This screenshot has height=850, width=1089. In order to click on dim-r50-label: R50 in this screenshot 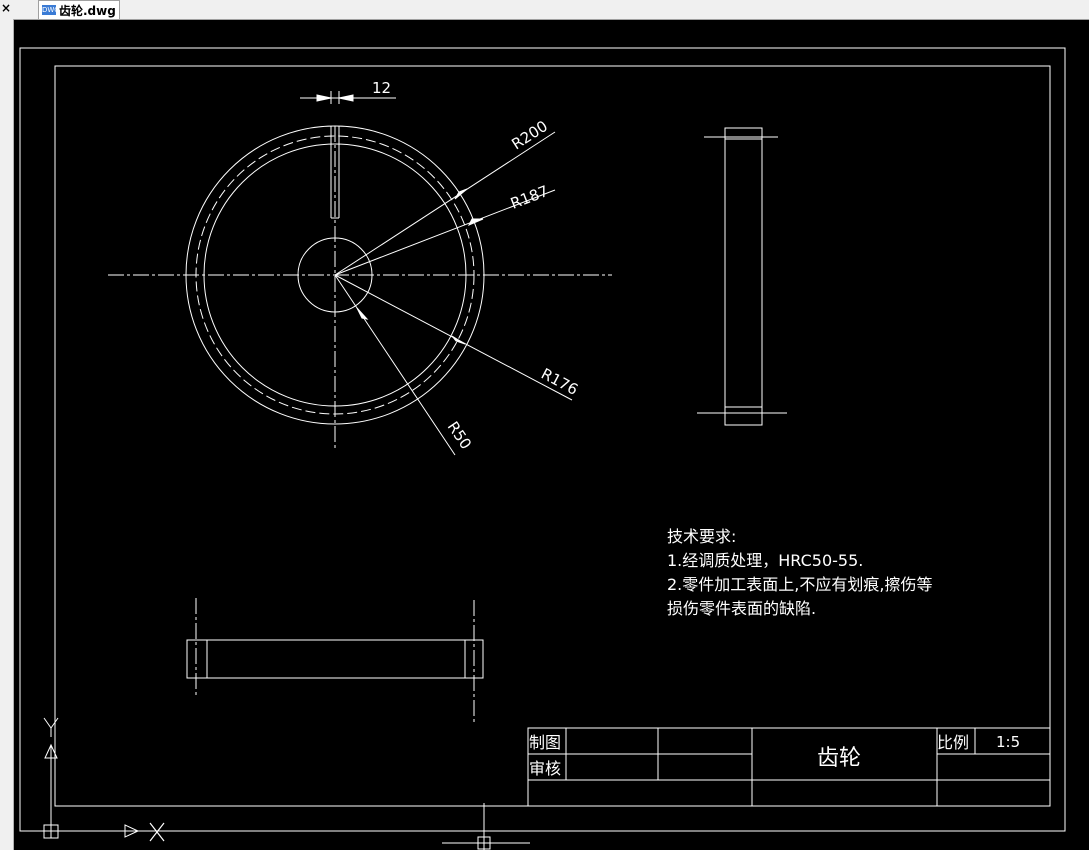, I will do `click(459, 435)`.